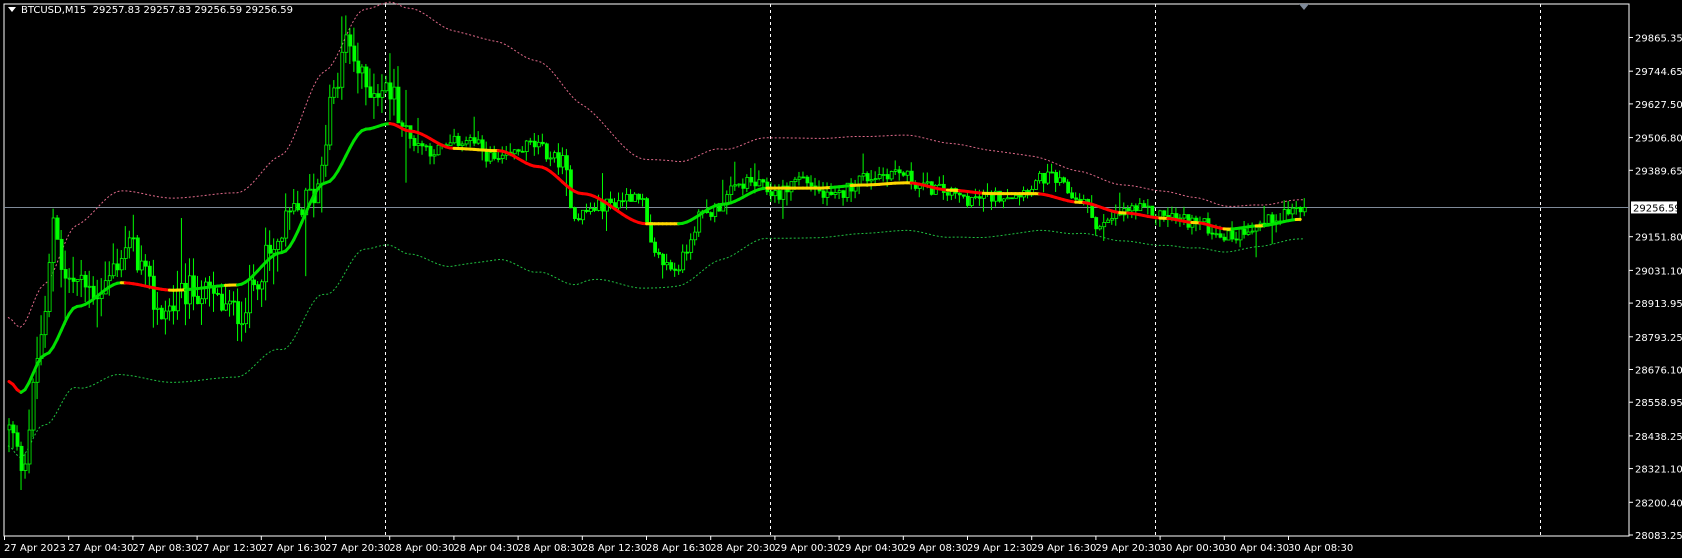 The width and height of the screenshot is (1682, 558). Describe the element at coordinates (293, 548) in the screenshot. I see `time-tick-label: 27 Apr 16:30` at that location.